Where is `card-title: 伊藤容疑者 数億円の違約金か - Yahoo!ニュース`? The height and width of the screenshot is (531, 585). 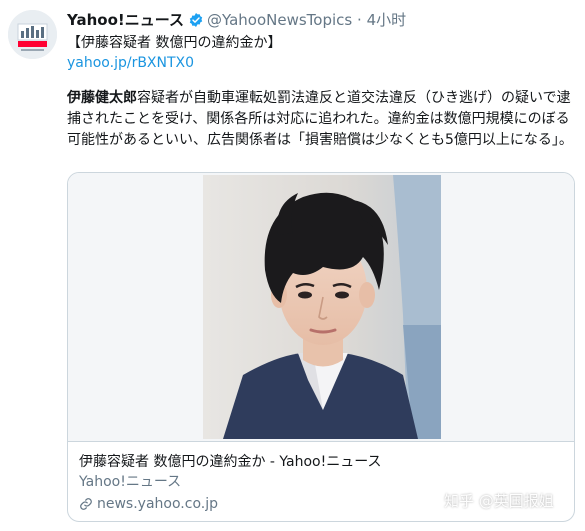
card-title: 伊藤容疑者 数億円の違約金か - Yahoo!ニュース is located at coordinates (230, 462).